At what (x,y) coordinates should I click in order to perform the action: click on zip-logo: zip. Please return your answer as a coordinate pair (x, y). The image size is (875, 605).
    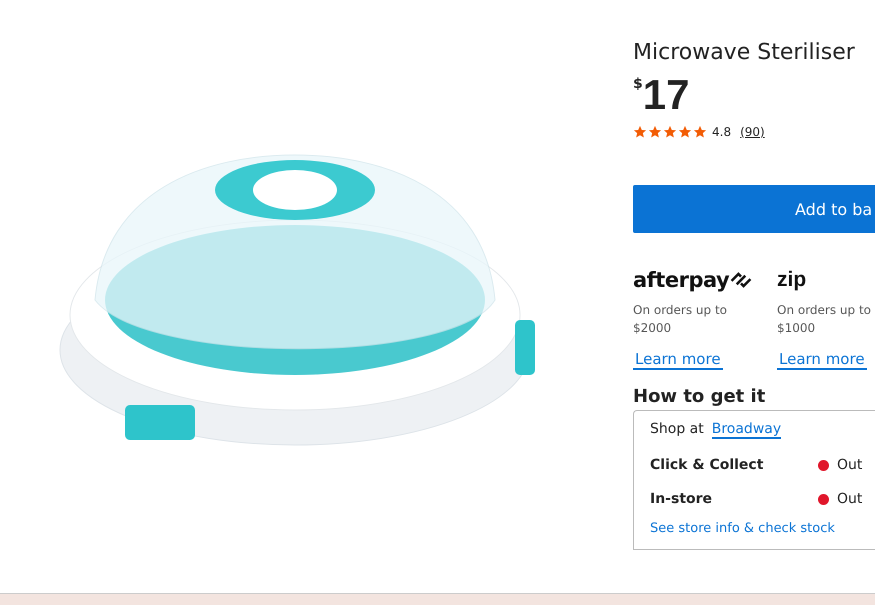
    Looking at the image, I should click on (791, 280).